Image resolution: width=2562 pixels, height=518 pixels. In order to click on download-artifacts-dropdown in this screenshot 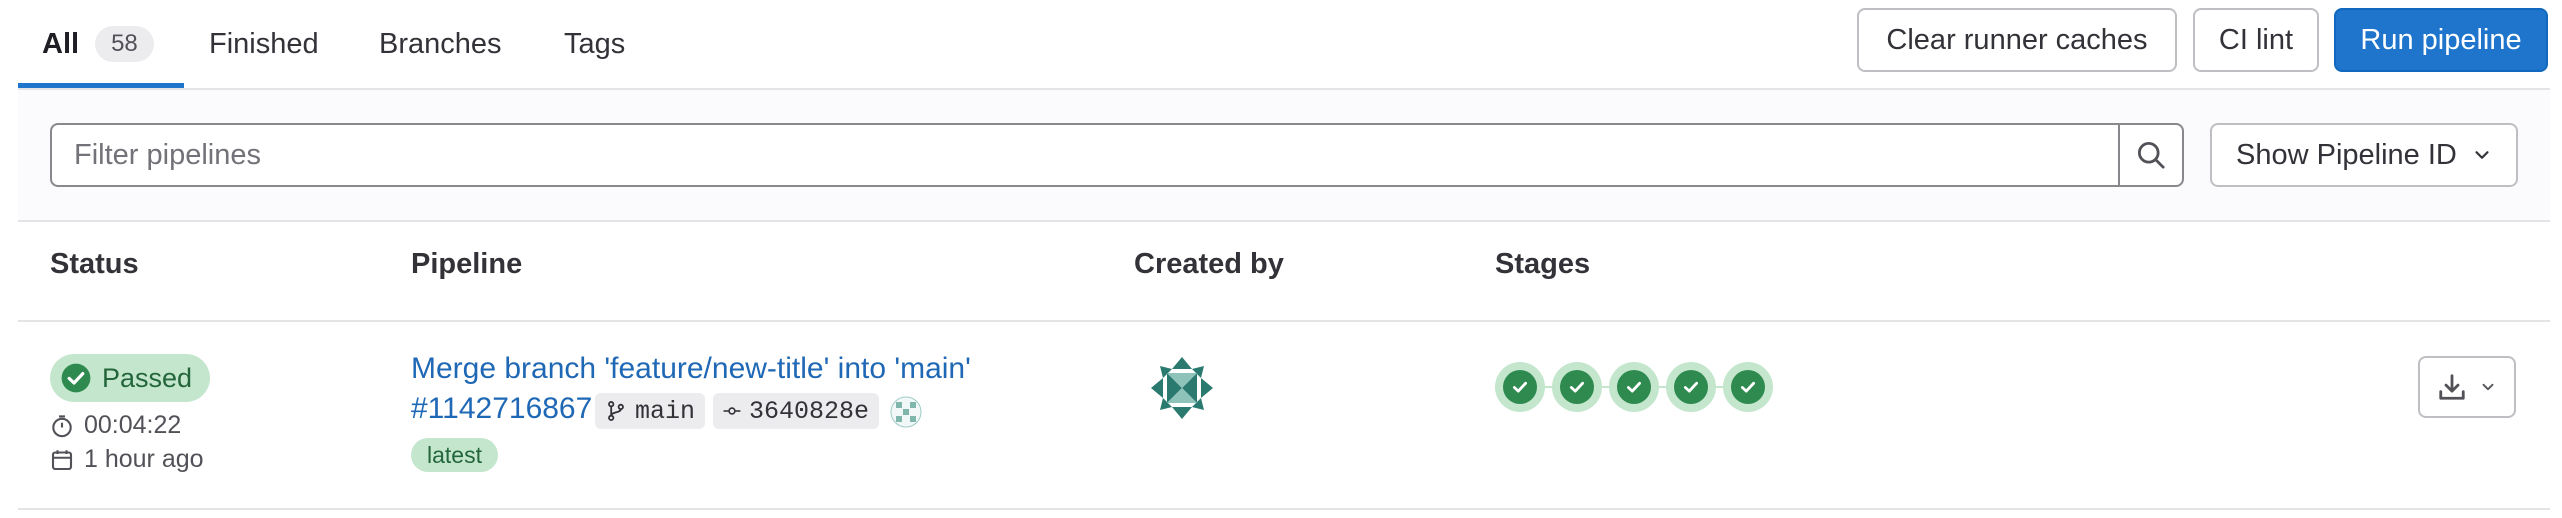, I will do `click(2467, 387)`.